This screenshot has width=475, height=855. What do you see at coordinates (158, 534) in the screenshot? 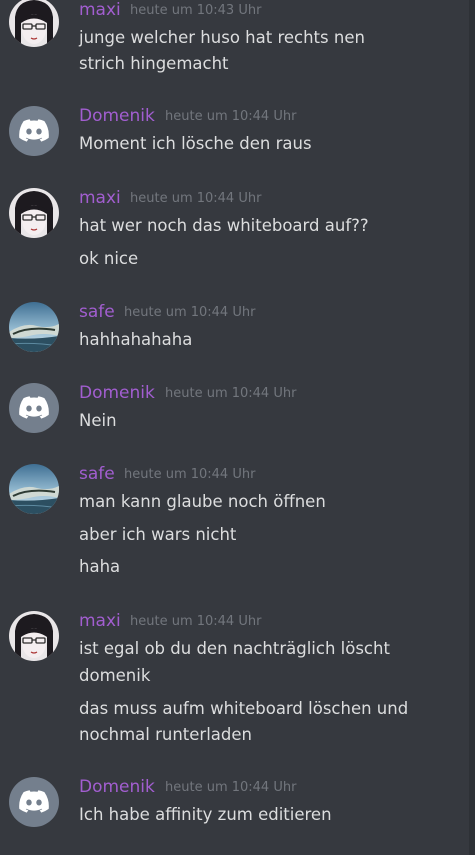
I see `message-text: aber ich wars nicht` at bounding box center [158, 534].